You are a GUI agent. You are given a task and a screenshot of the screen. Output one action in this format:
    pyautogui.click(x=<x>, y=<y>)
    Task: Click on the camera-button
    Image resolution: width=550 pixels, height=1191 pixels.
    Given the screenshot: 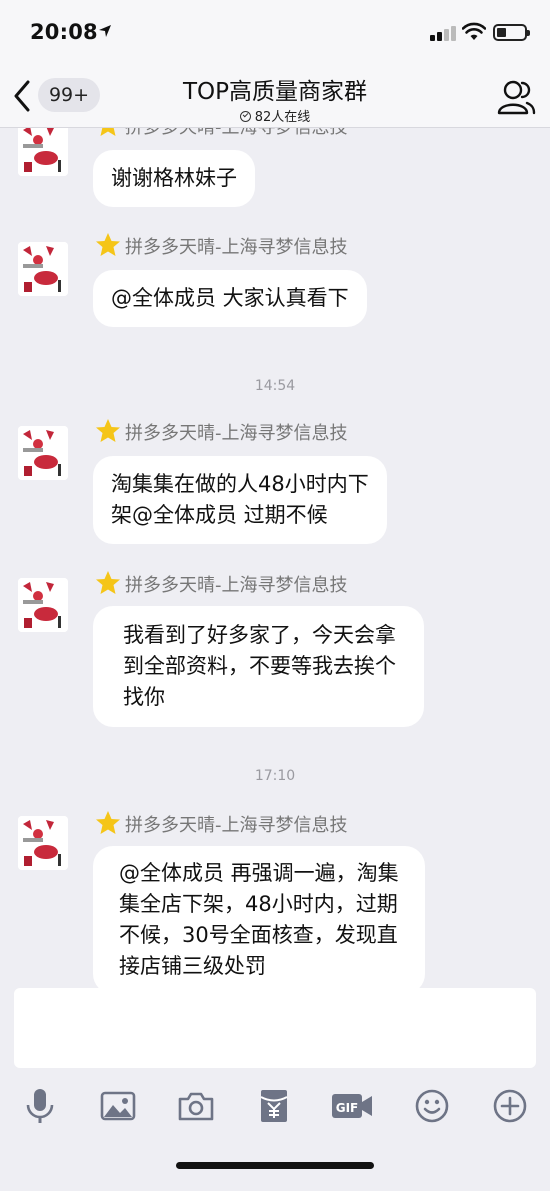 What is the action you would take?
    pyautogui.click(x=196, y=1106)
    